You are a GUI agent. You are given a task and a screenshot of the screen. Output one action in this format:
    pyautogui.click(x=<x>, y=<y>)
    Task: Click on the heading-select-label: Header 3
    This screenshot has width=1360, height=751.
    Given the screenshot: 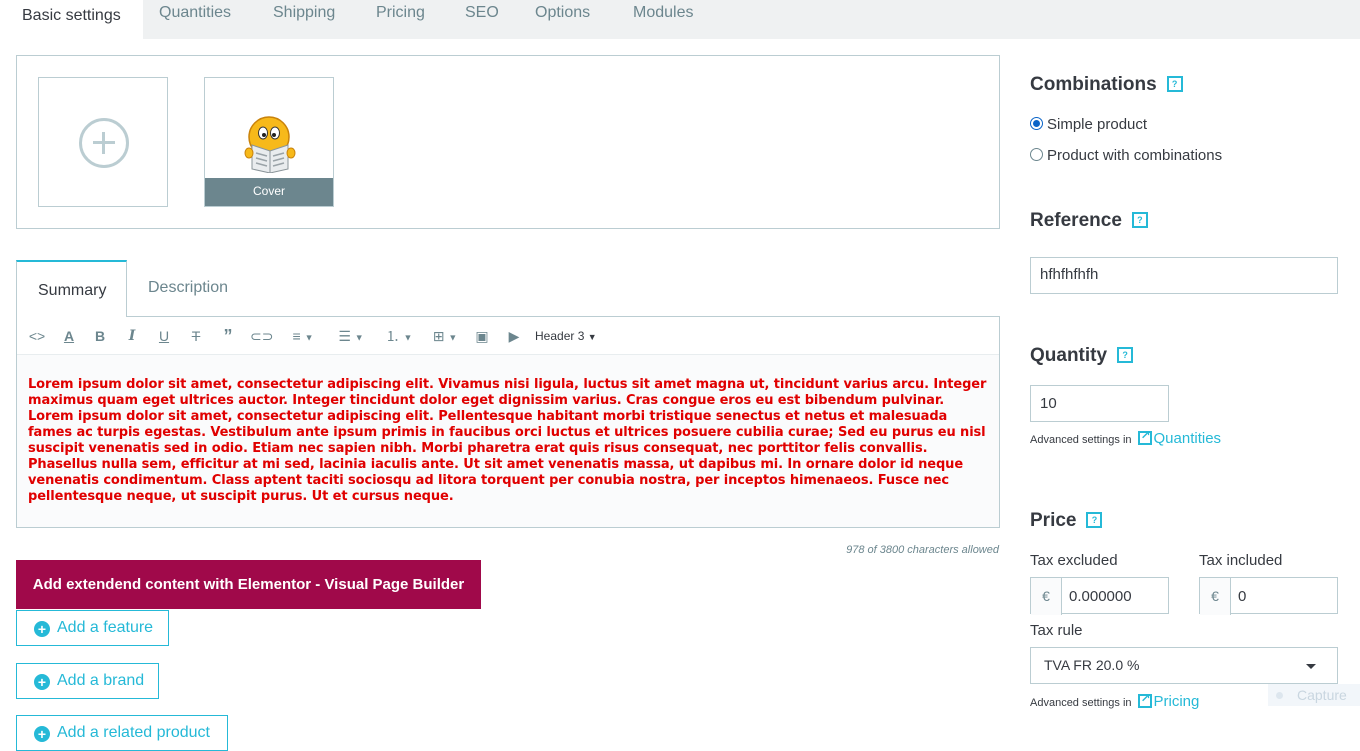 What is the action you would take?
    pyautogui.click(x=560, y=336)
    